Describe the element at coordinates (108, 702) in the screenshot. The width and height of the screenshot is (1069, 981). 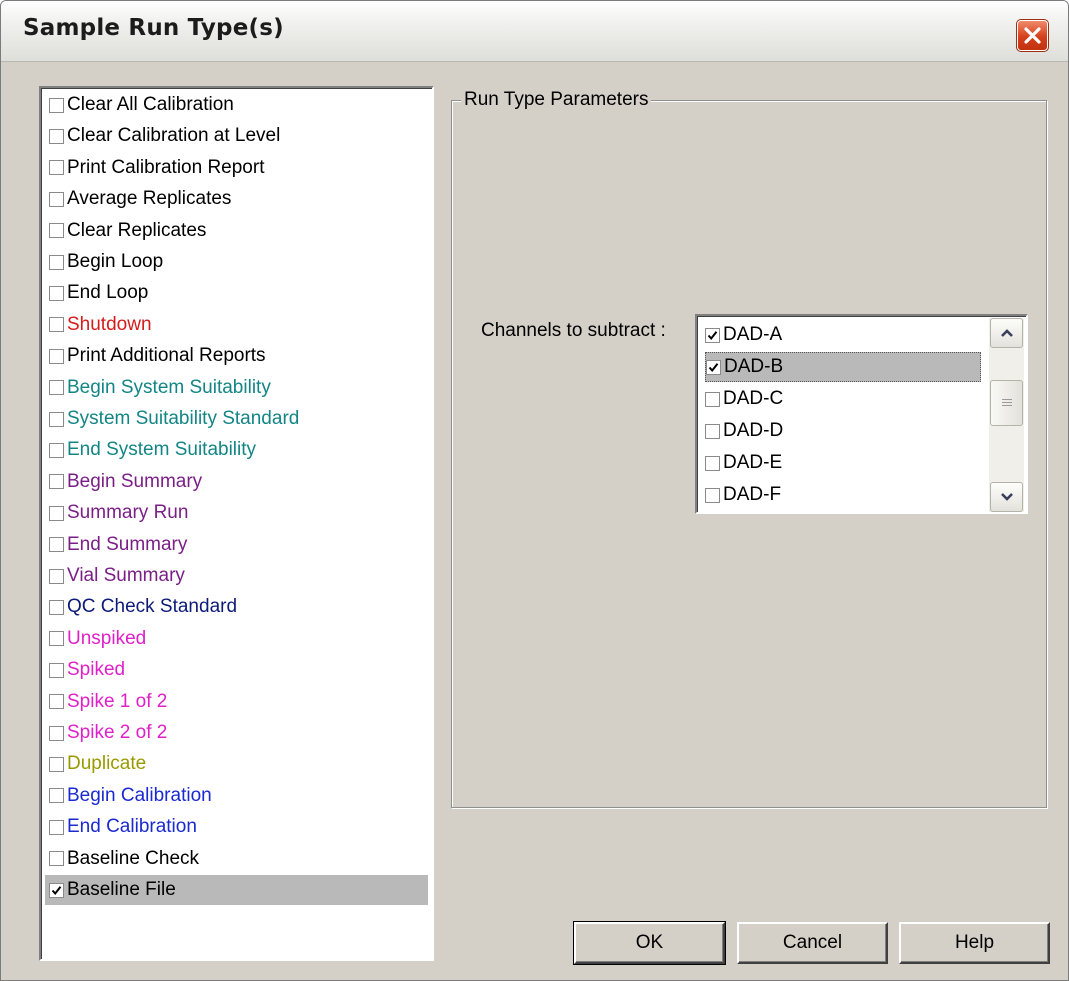
I see `run-type-item: Spike 1 of 2` at that location.